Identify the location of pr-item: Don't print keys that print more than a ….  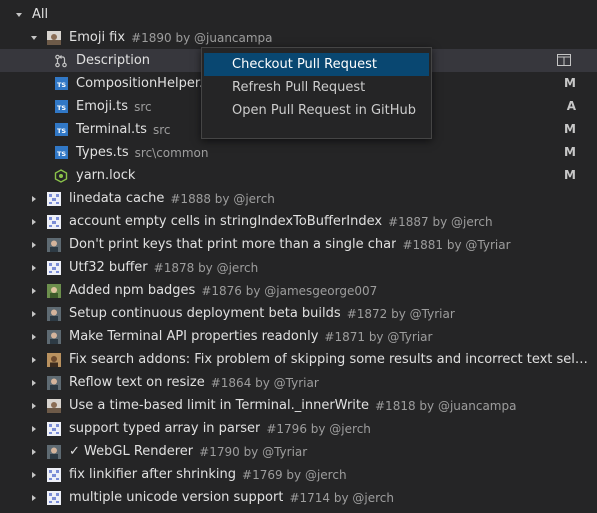
(298, 244).